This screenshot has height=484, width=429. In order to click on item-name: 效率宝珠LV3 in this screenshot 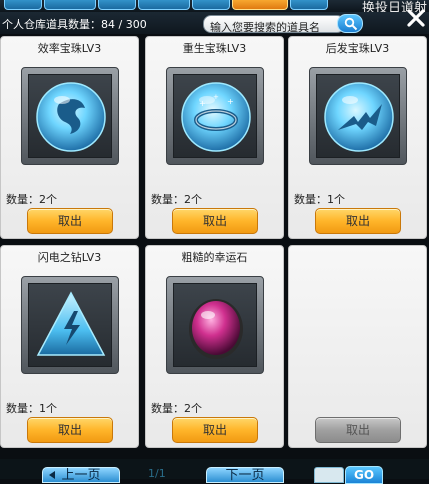, I will do `click(69, 48)`.